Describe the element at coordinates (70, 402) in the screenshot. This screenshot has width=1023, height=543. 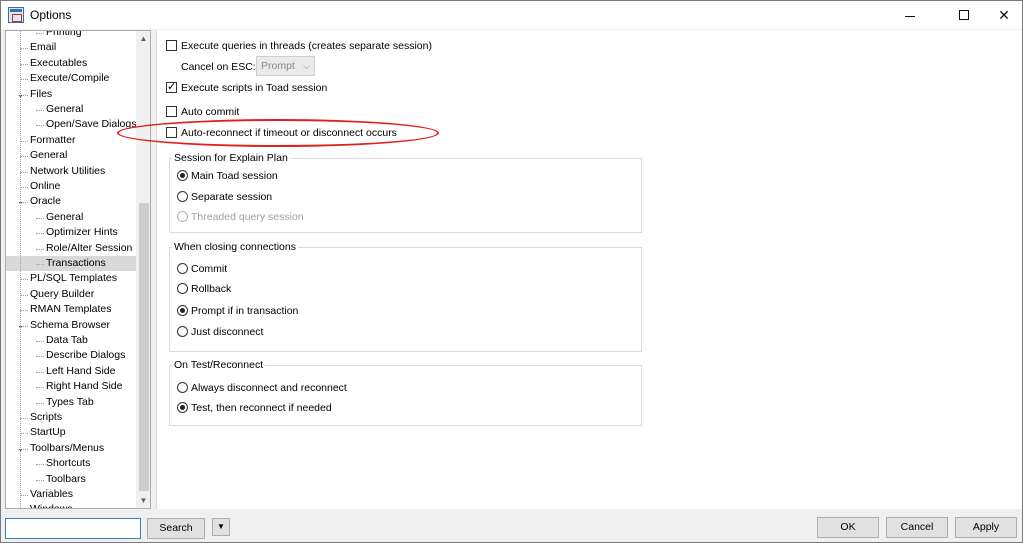
I see `tree-item: Types Tab` at that location.